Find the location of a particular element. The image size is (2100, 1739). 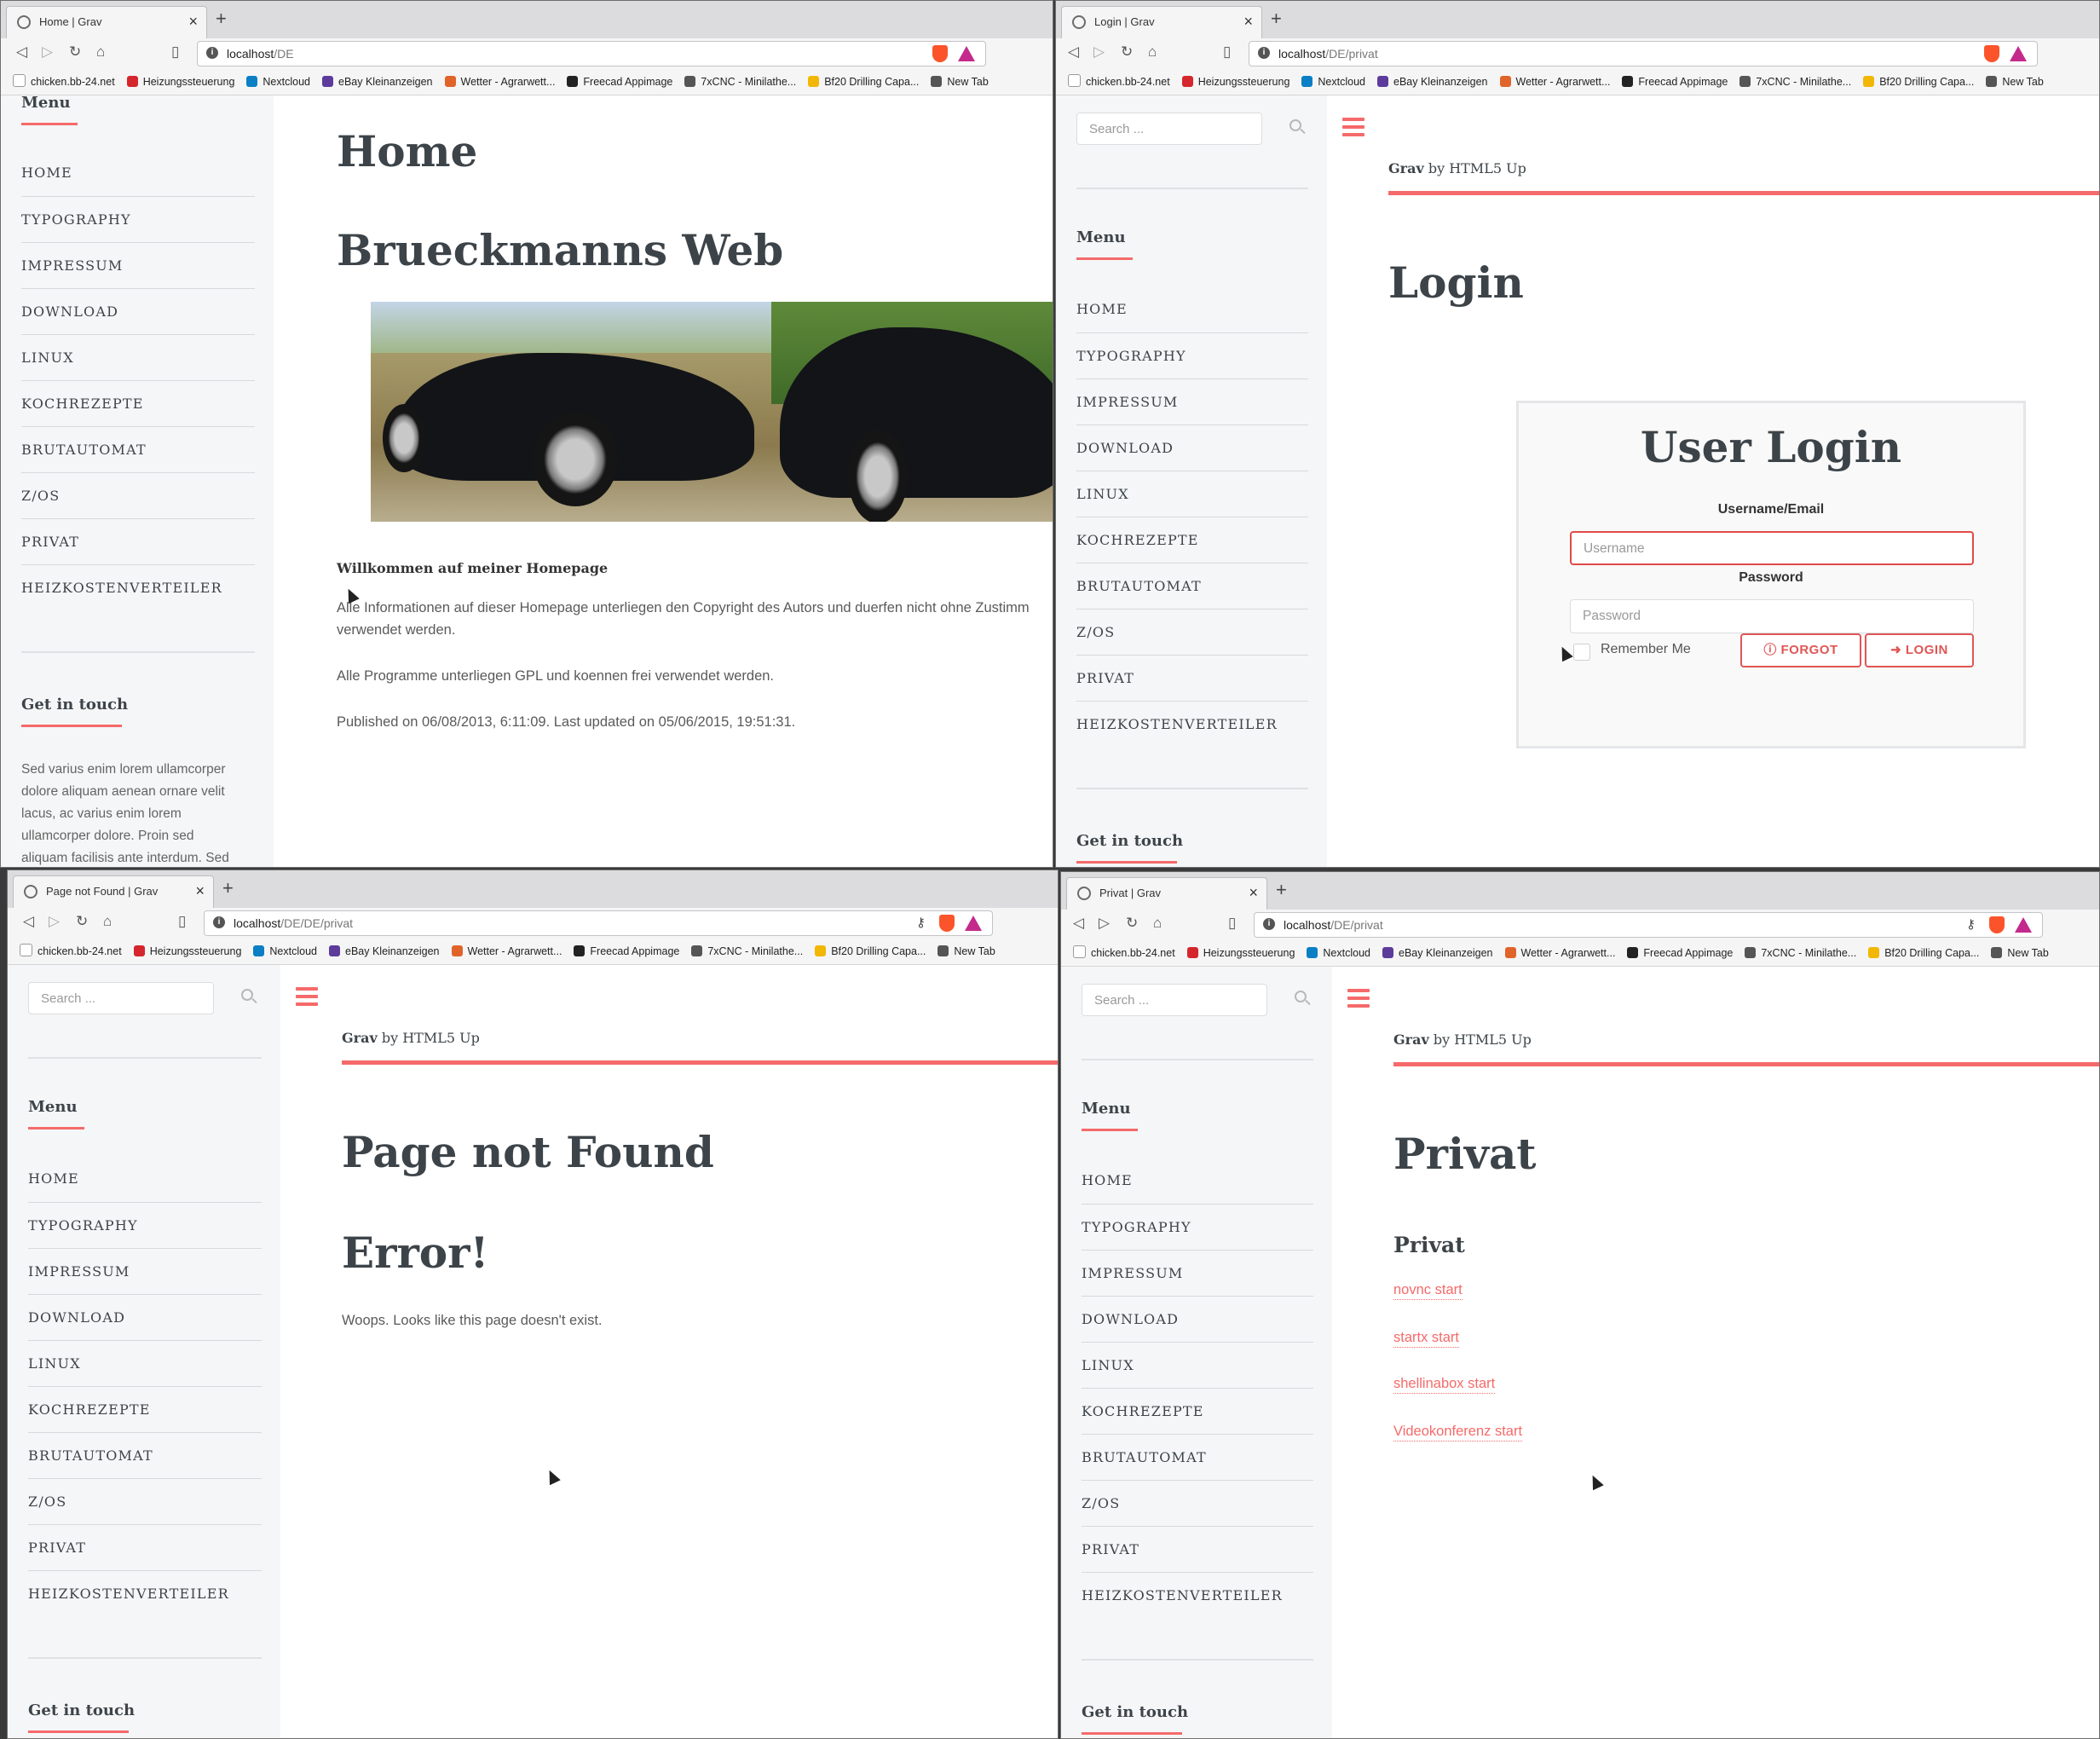

address-bar: i localhost/DE is located at coordinates (591, 53).